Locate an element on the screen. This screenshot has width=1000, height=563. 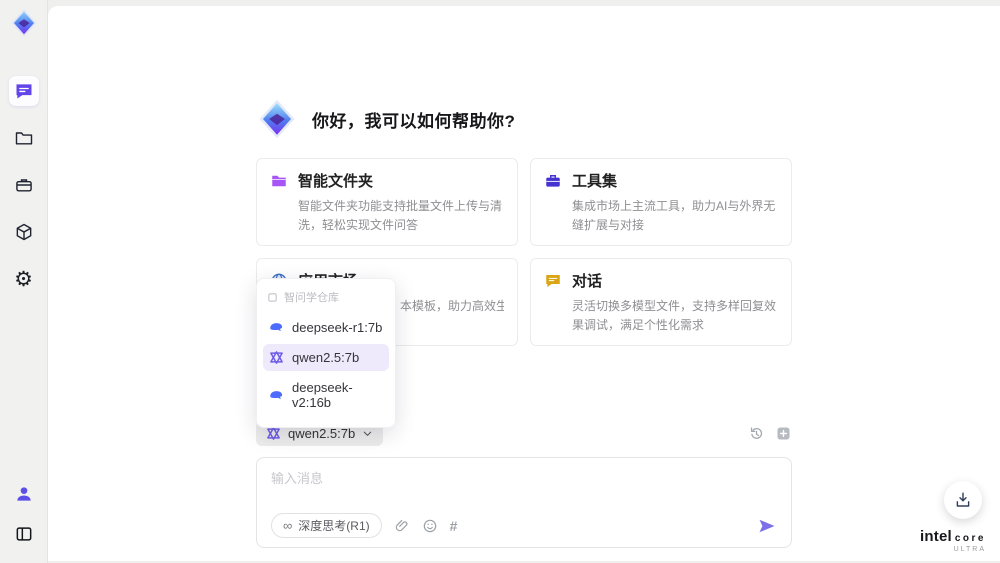
user-icon is located at coordinates (23, 494).